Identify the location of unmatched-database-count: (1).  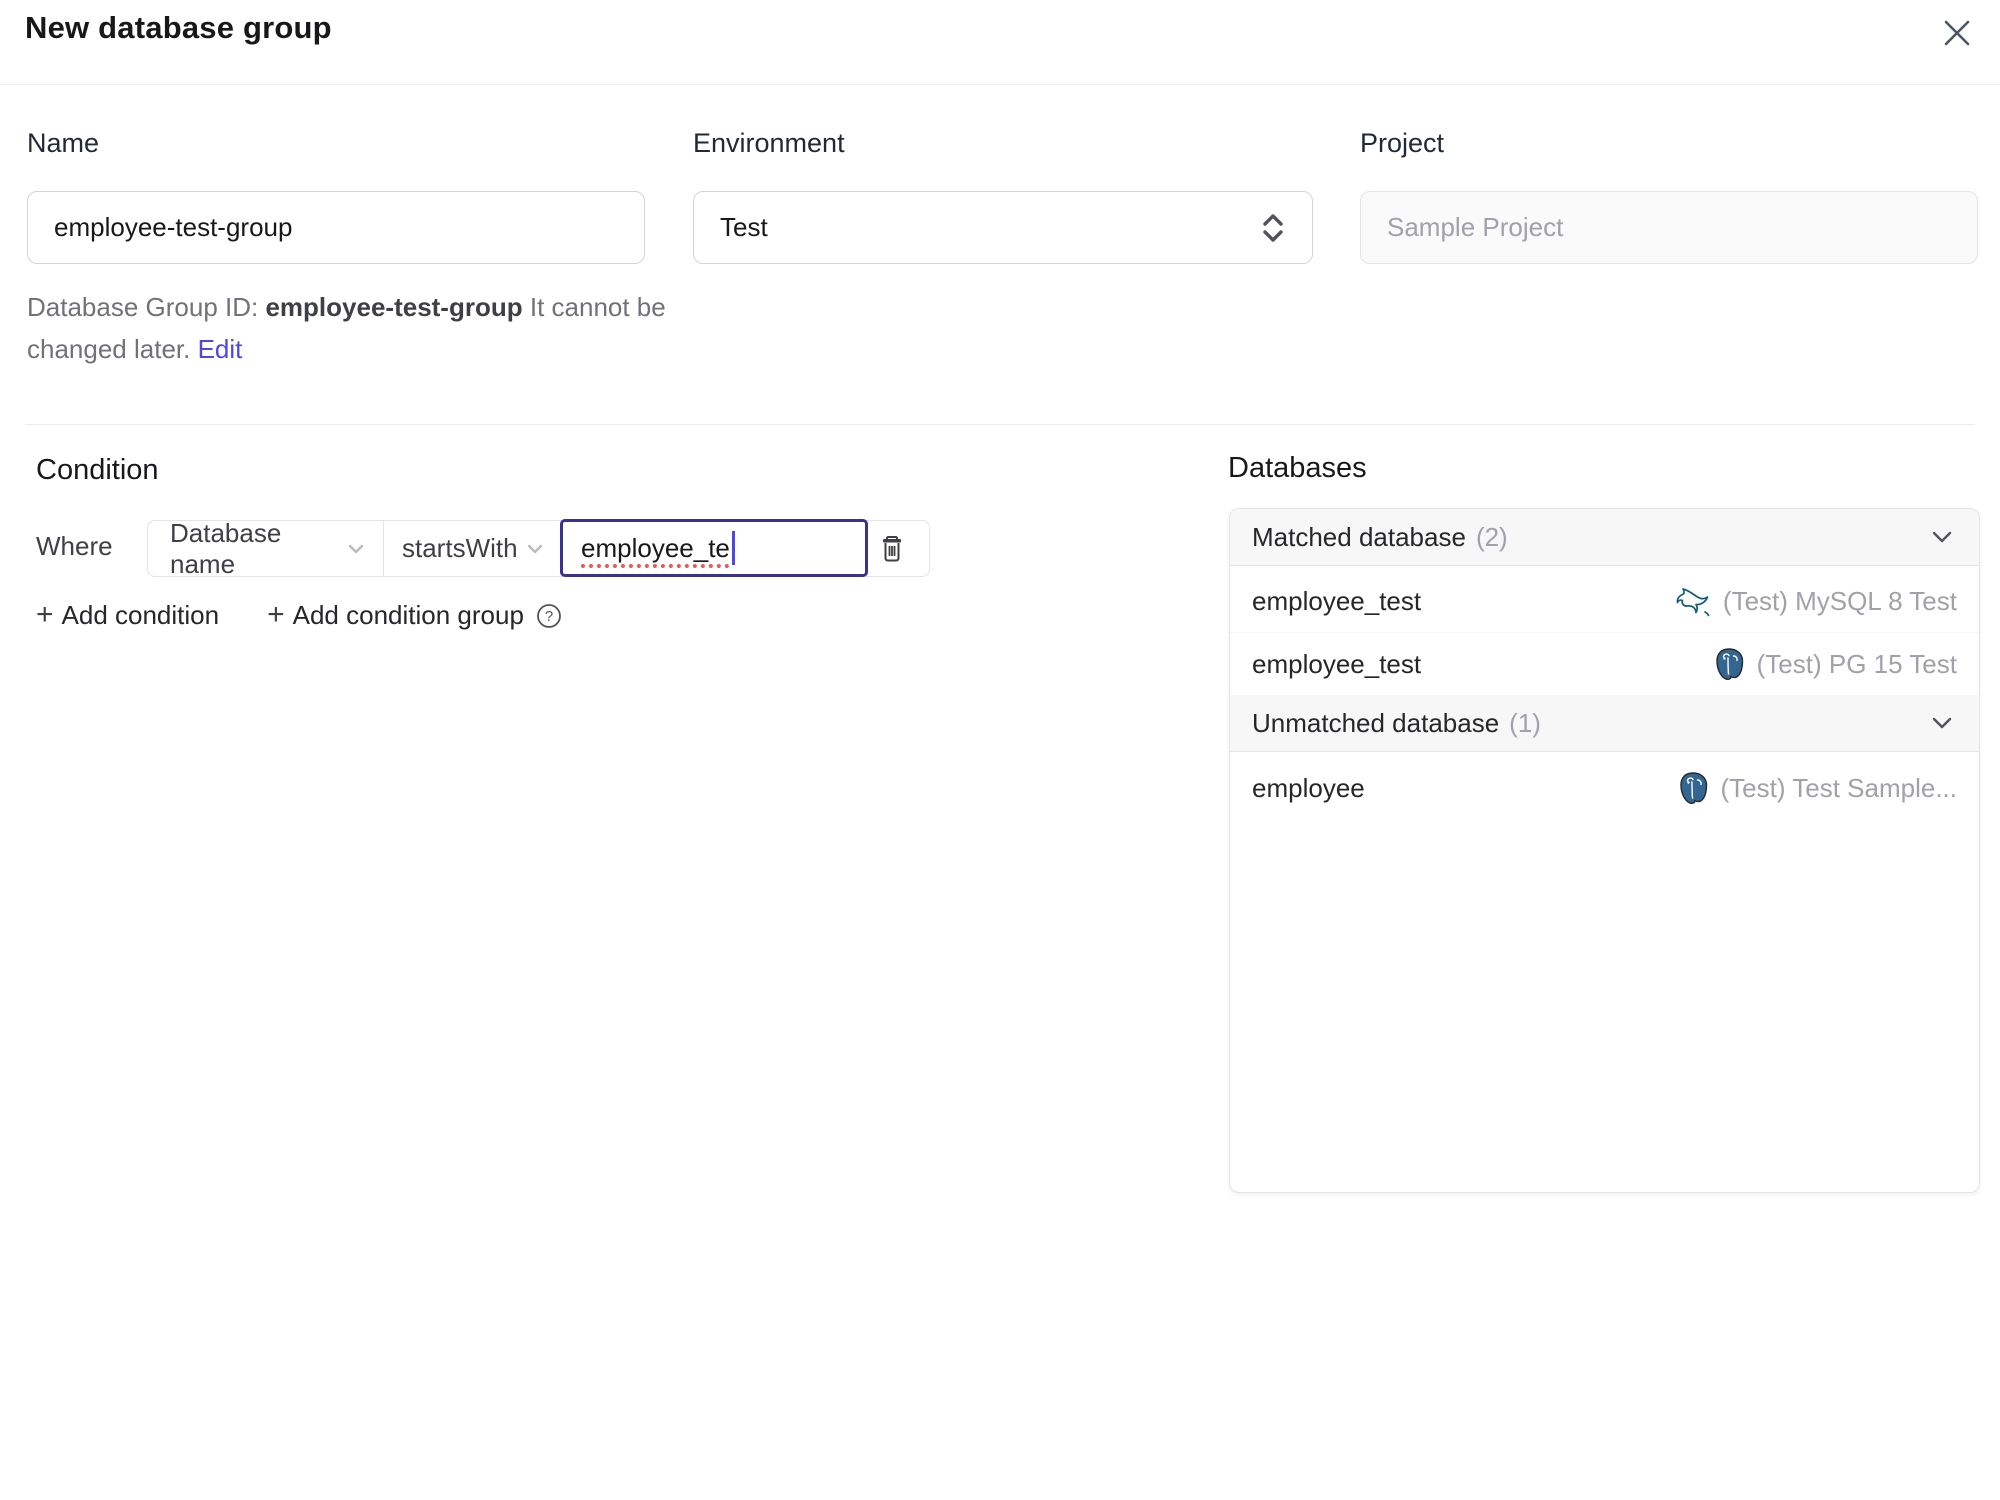
(1525, 722).